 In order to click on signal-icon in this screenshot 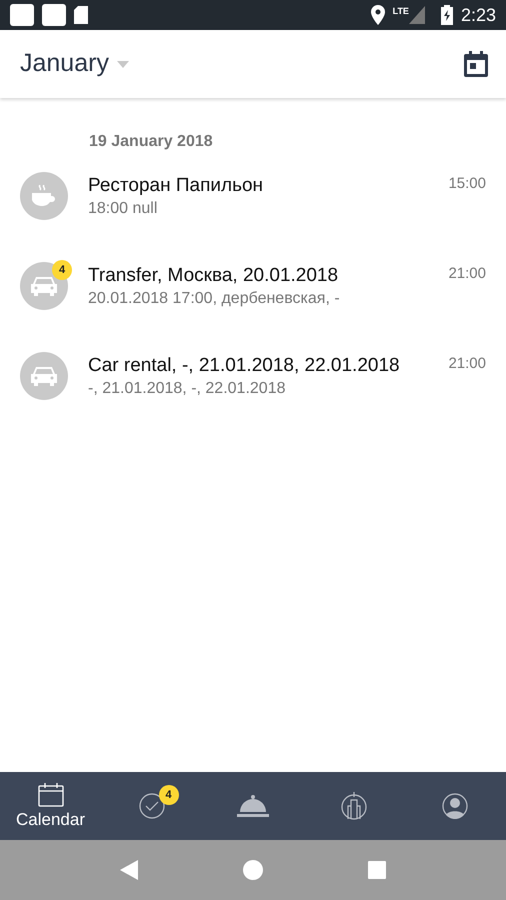, I will do `click(416, 15)`.